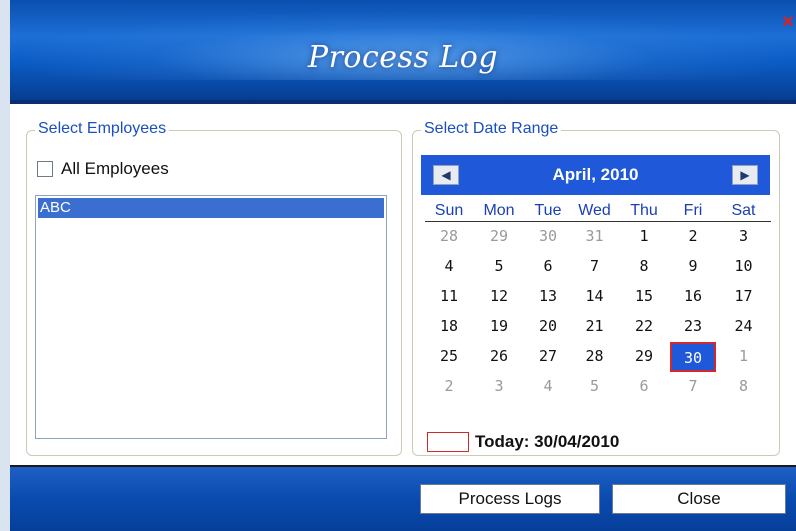  I want to click on next-month-button: ▶, so click(745, 175).